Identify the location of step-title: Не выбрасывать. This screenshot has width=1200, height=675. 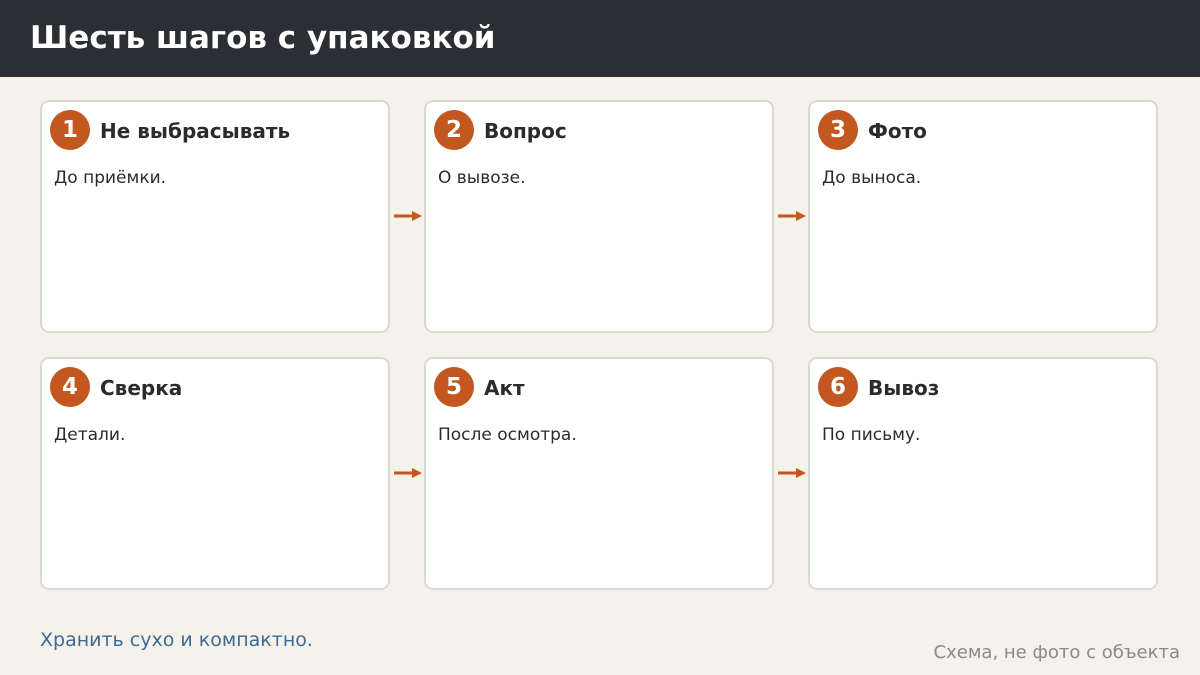
(195, 131).